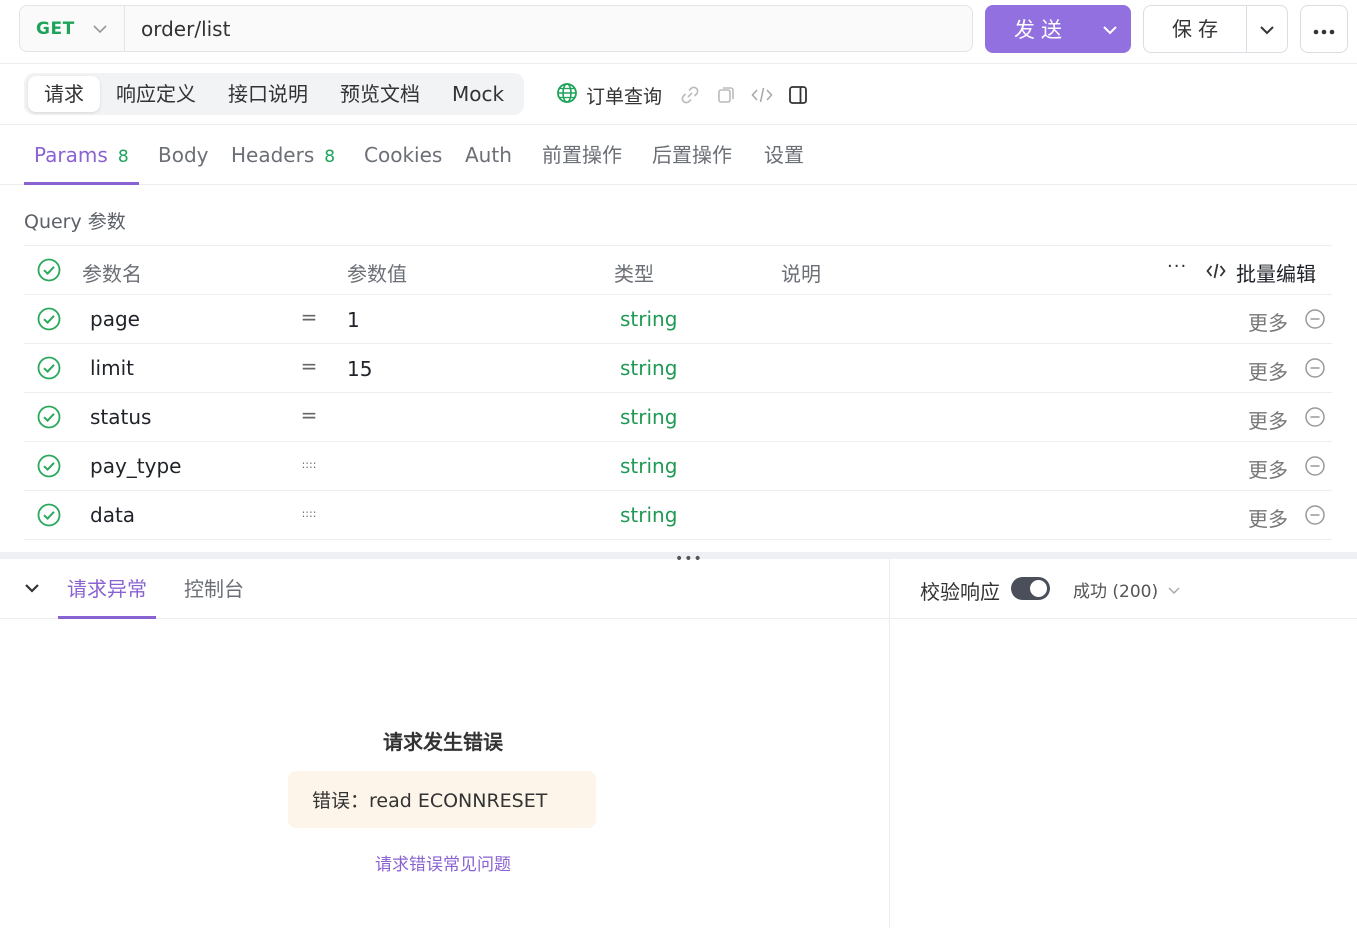  I want to click on api-tools: 订单查询, so click(688, 95).